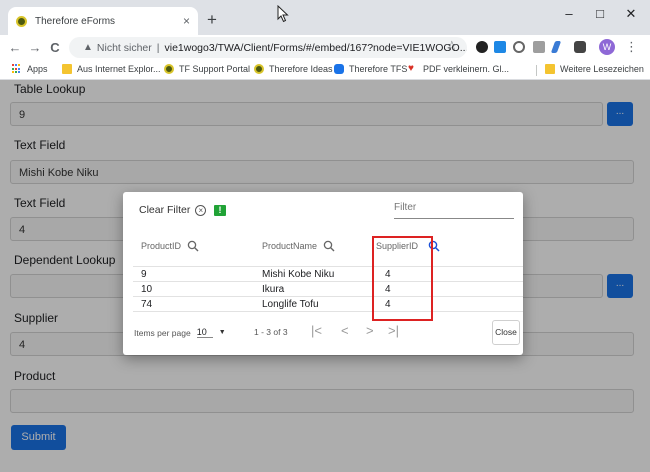 The height and width of the screenshot is (472, 650). Describe the element at coordinates (21, 21) in the screenshot. I see `therefore-favicon-icon` at that location.